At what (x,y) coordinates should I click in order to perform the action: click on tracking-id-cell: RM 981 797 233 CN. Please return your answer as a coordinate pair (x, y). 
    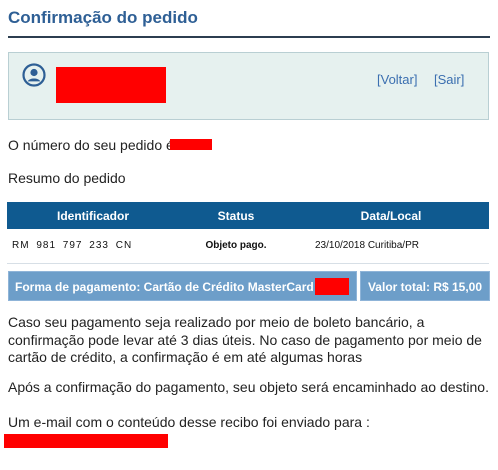
    Looking at the image, I should click on (93, 246).